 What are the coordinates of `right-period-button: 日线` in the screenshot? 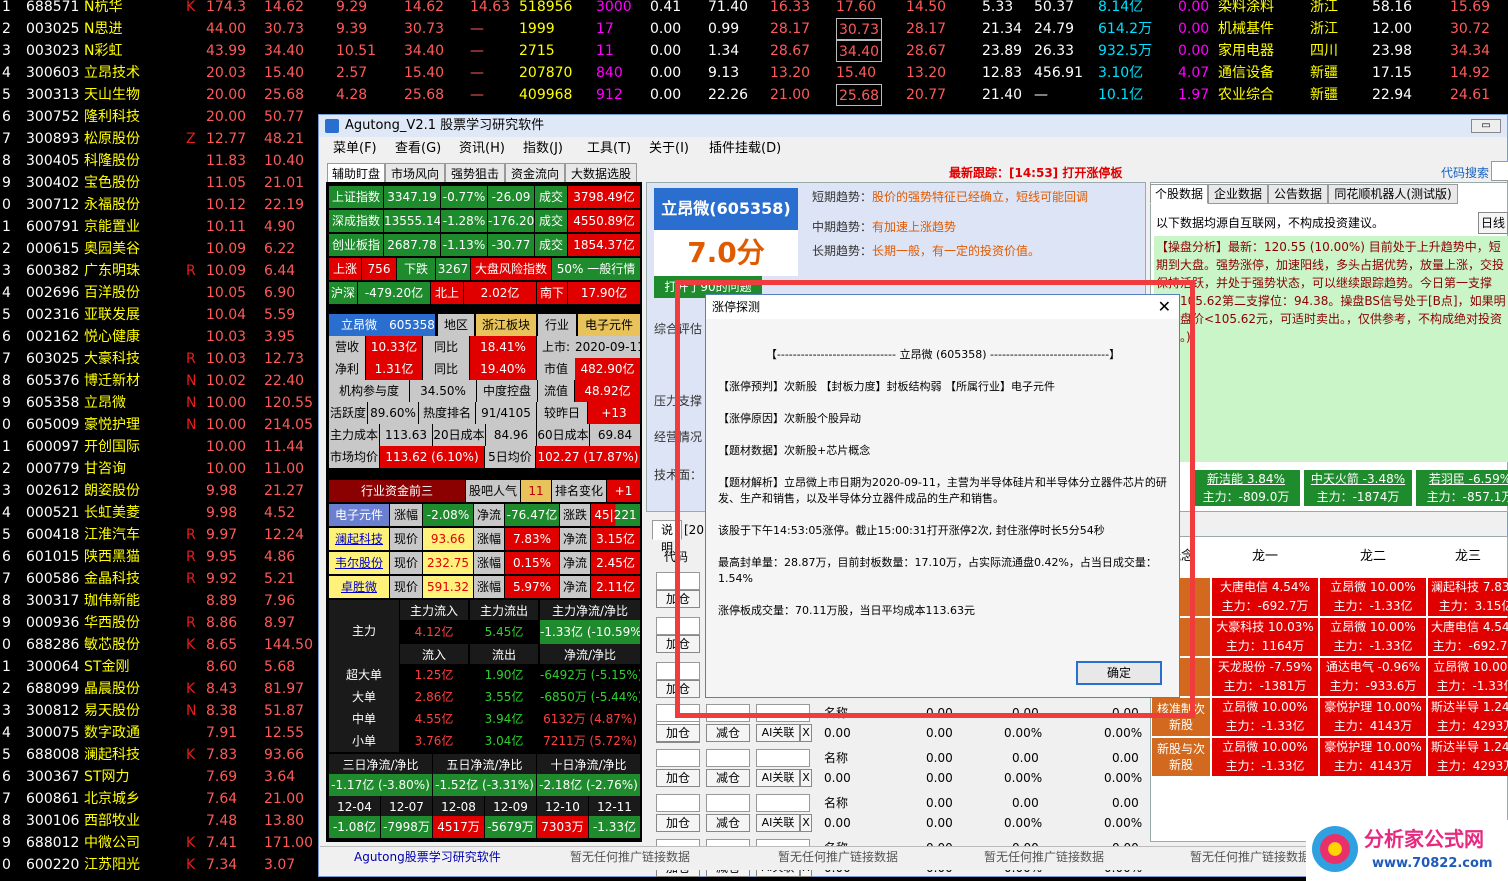 It's located at (1493, 223).